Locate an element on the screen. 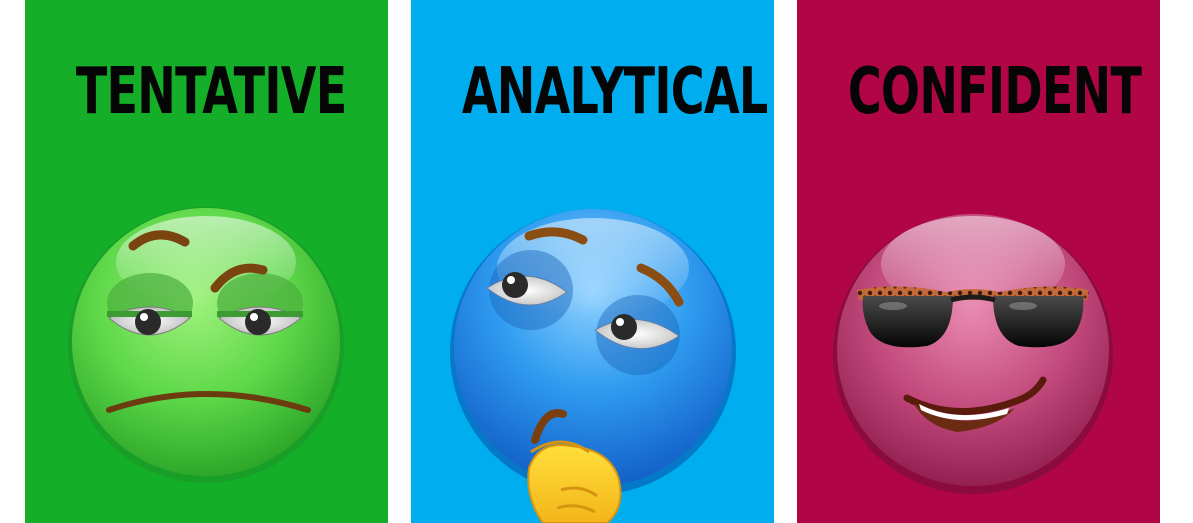  sunglasses-smirk-face-icon is located at coordinates (973, 354).